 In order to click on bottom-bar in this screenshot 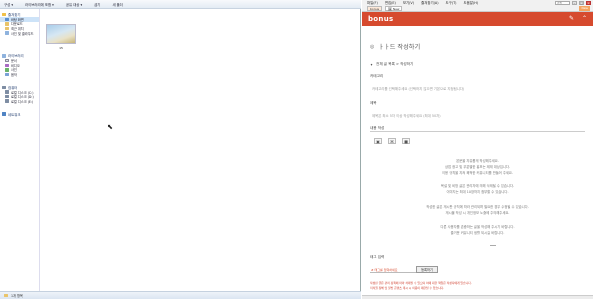, I will do `click(477, 297)`.